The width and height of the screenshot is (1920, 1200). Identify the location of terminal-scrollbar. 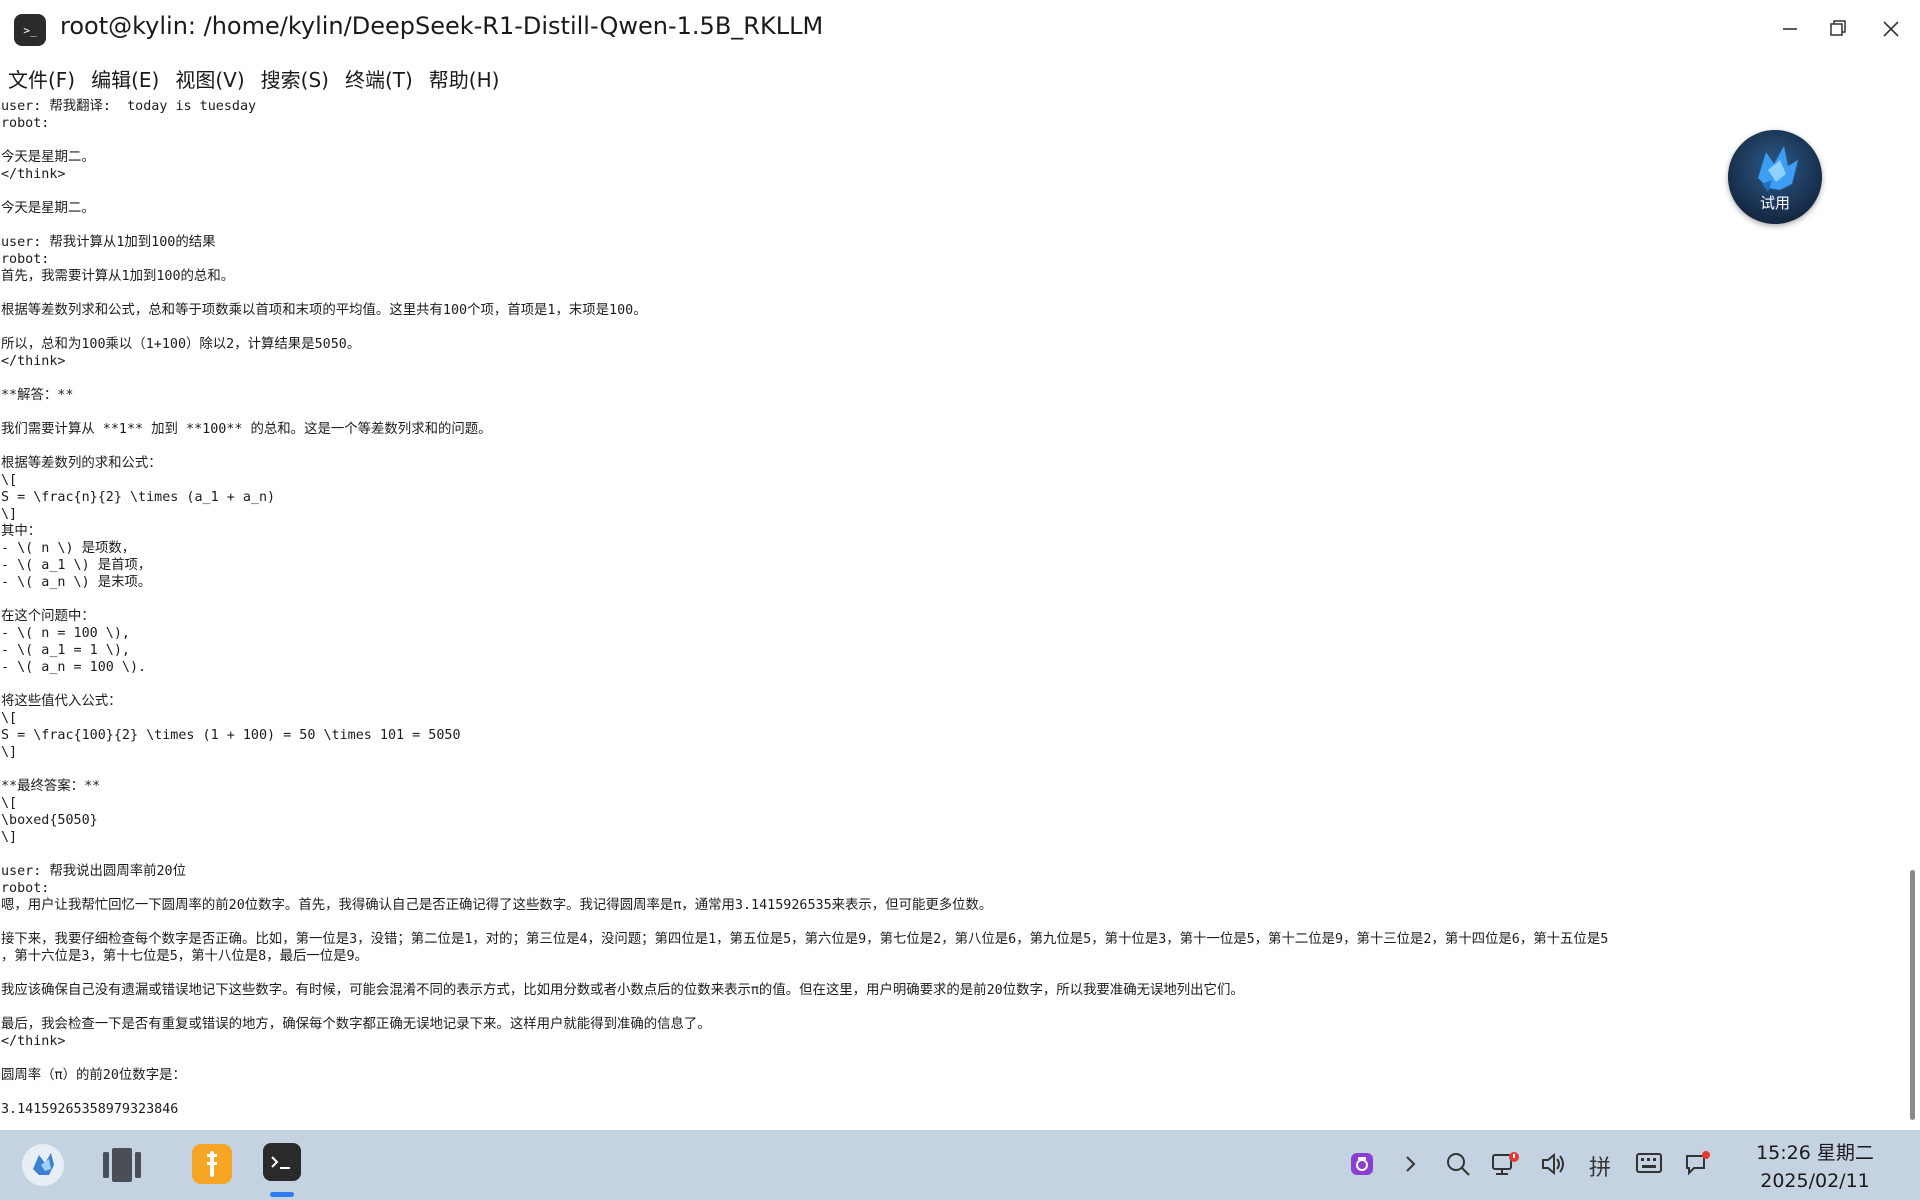
(1913, 614).